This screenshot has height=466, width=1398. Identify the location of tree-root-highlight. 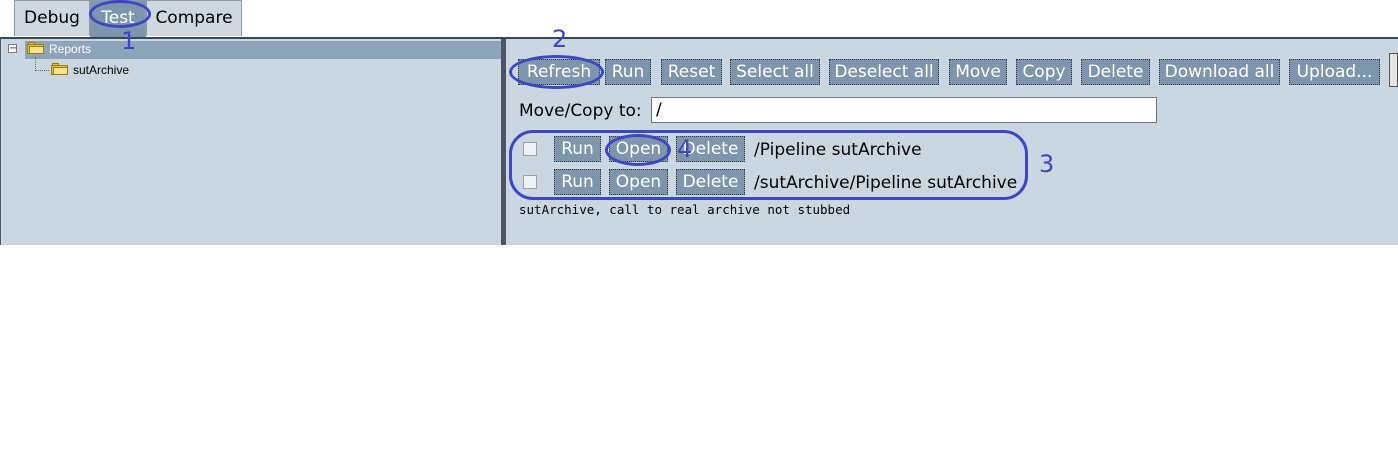
(263, 50).